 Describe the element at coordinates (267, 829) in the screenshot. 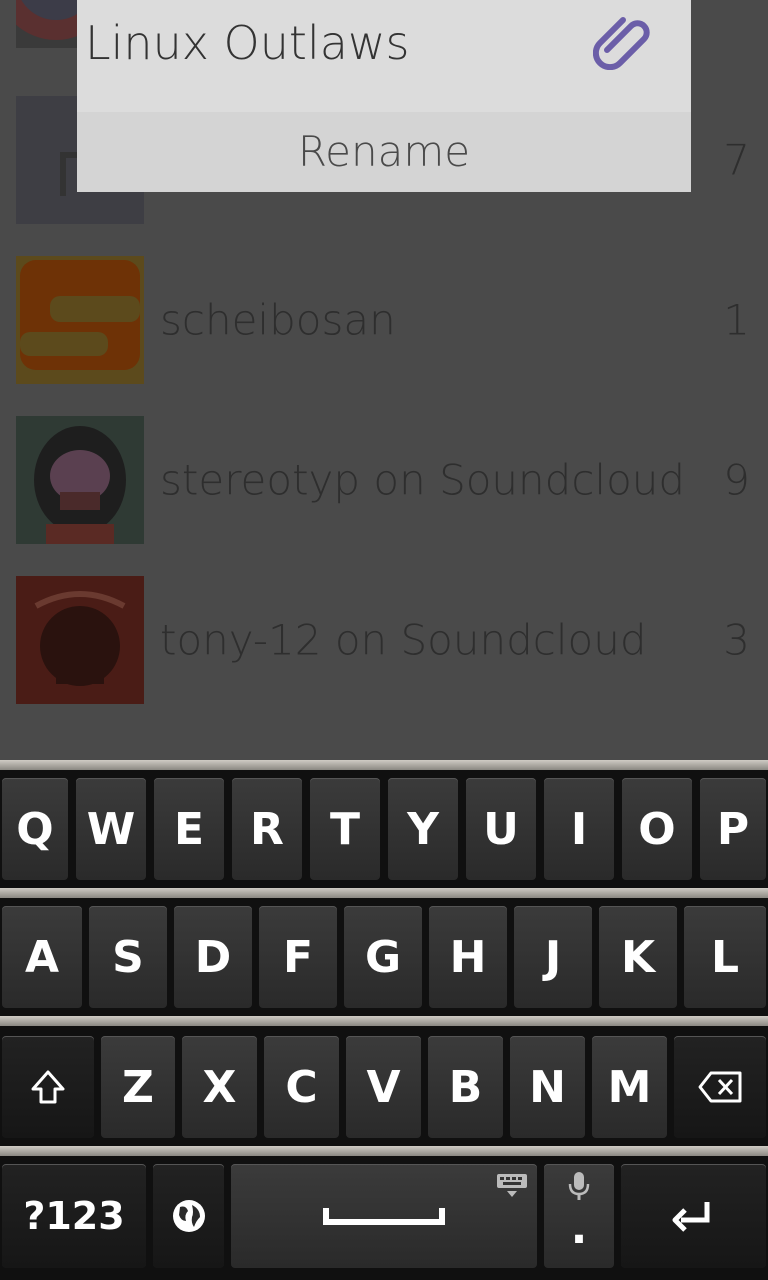

I see `key-r: R` at that location.